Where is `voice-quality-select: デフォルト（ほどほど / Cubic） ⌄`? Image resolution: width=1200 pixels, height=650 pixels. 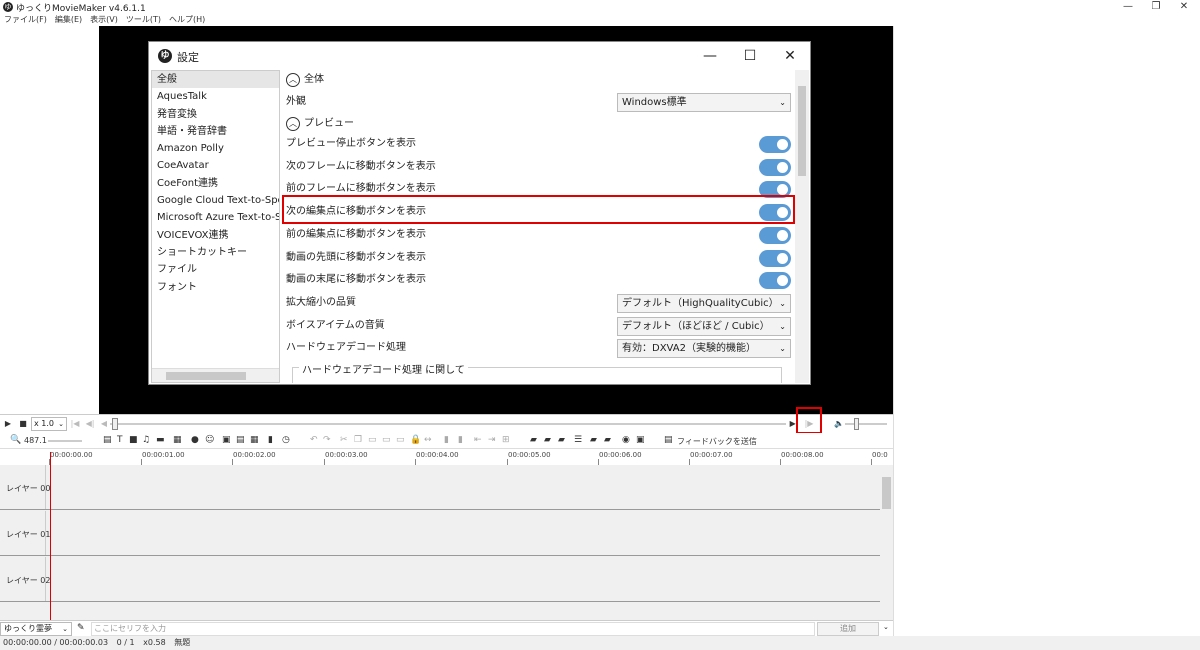 voice-quality-select: デフォルト（ほどほど / Cubic） ⌄ is located at coordinates (704, 326).